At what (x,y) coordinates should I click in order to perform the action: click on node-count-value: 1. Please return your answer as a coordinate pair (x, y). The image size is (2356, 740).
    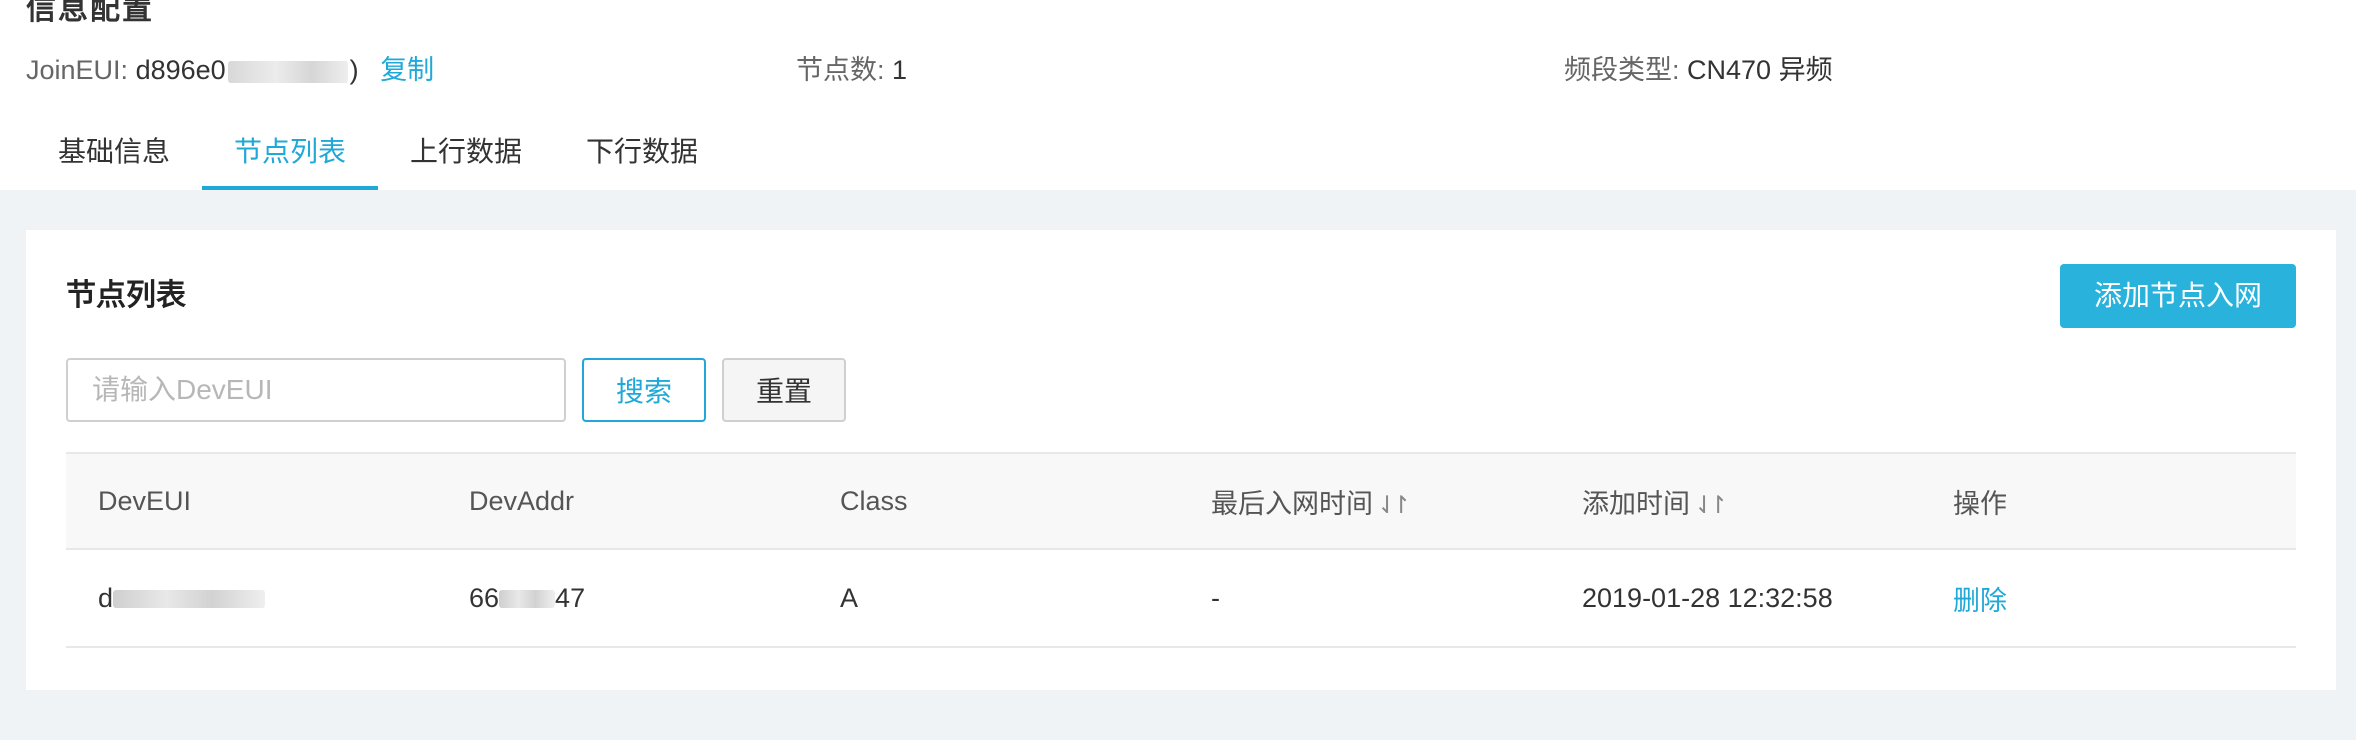
    Looking at the image, I should click on (900, 70).